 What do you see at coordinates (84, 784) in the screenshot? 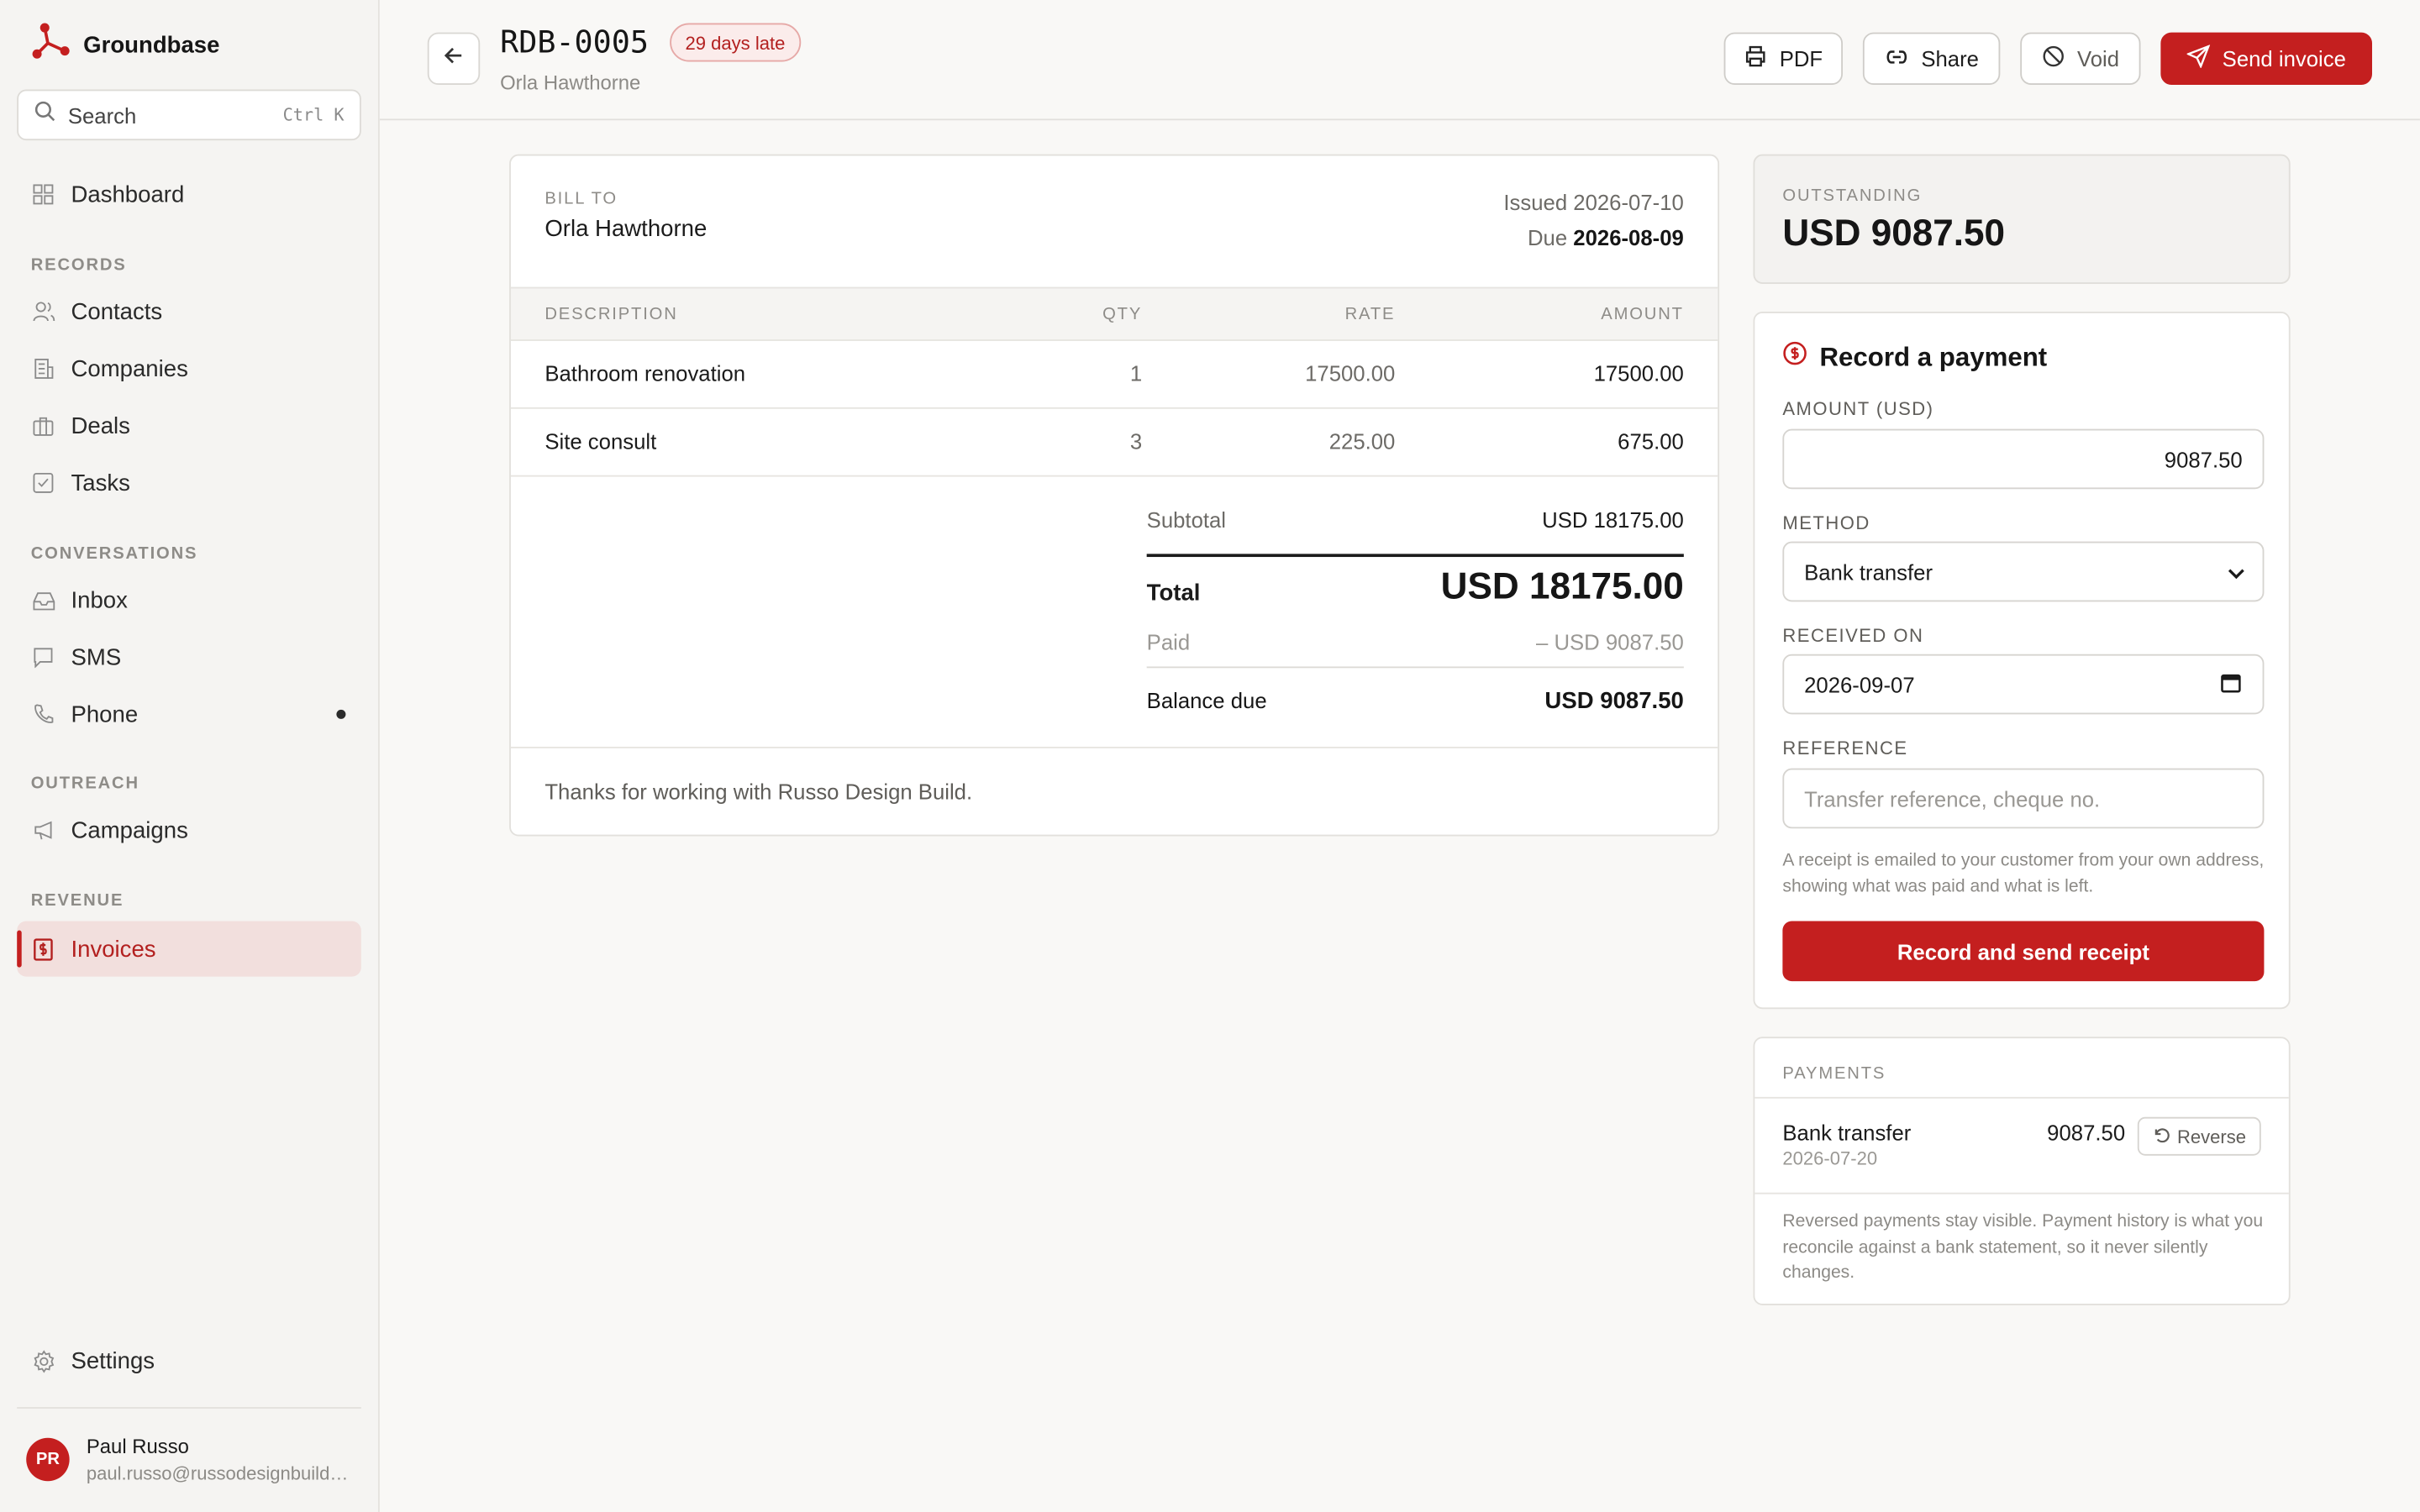
I see `section-outreach: OUTREACH` at bounding box center [84, 784].